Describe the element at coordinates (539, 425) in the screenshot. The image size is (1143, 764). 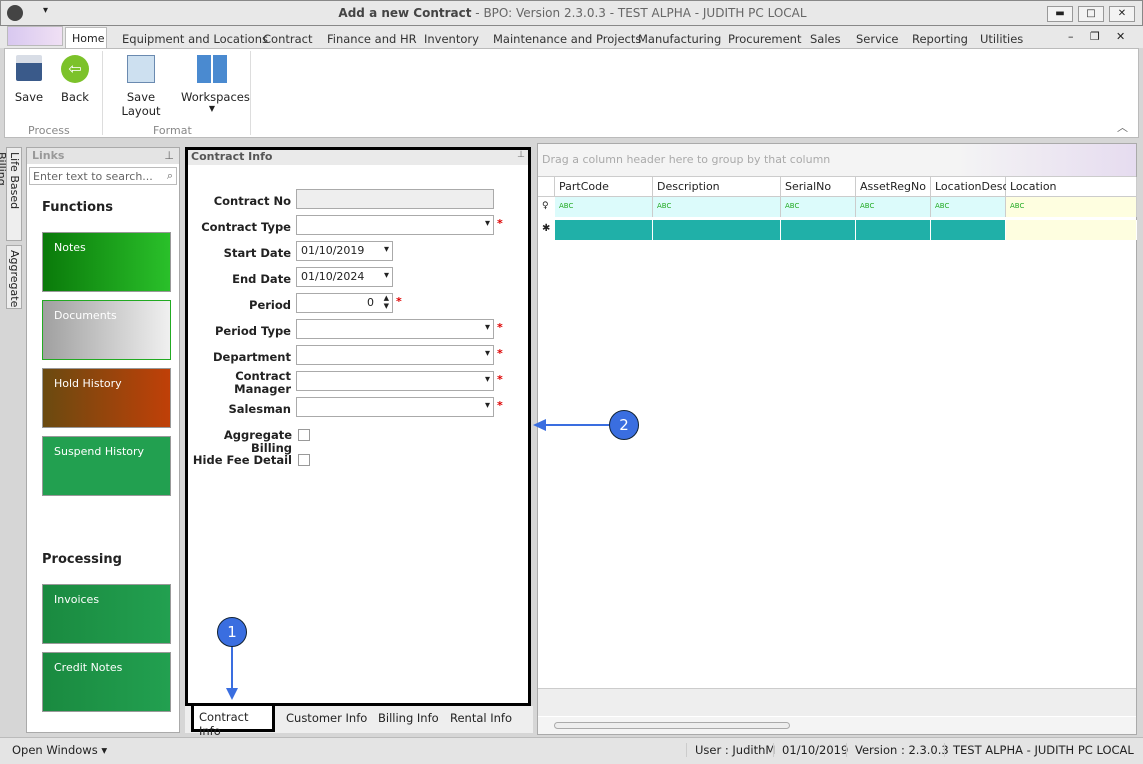
I see `callout-2-arrowhead` at that location.